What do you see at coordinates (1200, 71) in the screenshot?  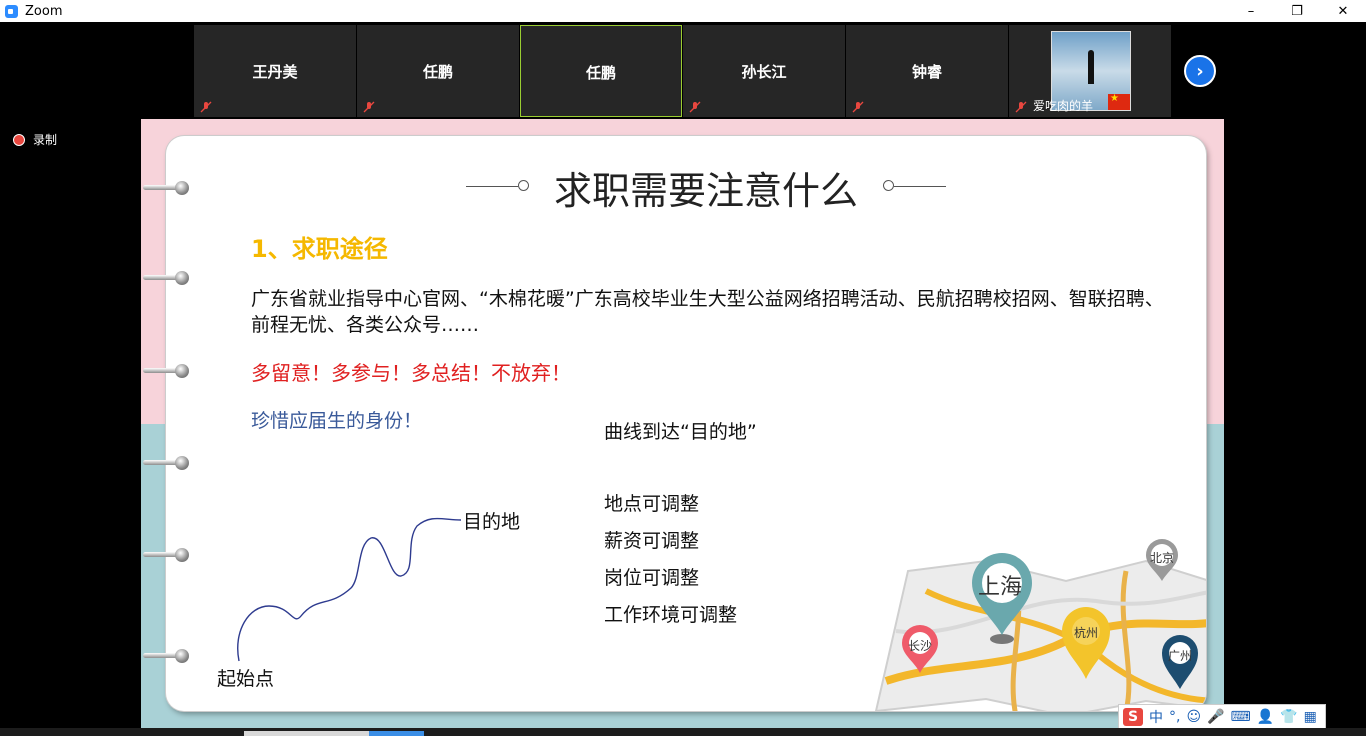 I see `next-page-button: ›` at bounding box center [1200, 71].